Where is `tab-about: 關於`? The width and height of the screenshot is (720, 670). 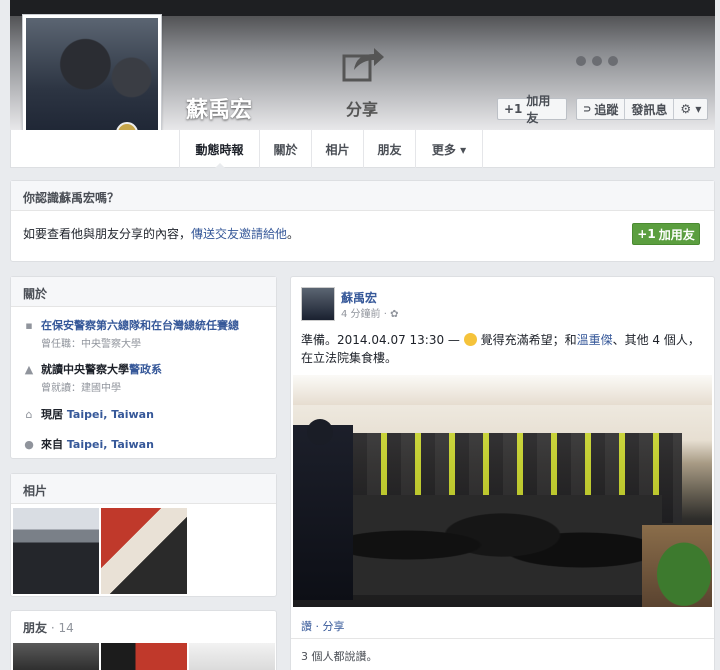 tab-about: 關於 is located at coordinates (285, 149).